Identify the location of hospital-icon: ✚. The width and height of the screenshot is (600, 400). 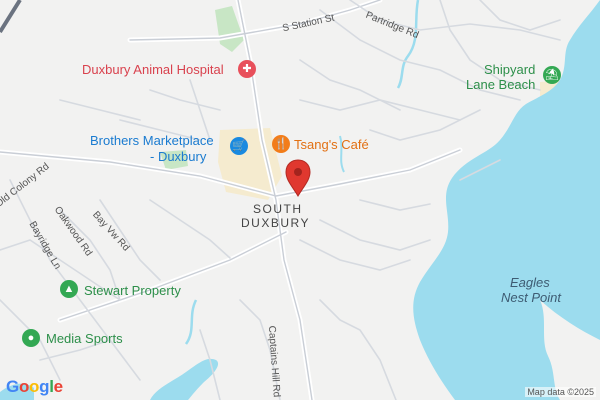
(247, 69).